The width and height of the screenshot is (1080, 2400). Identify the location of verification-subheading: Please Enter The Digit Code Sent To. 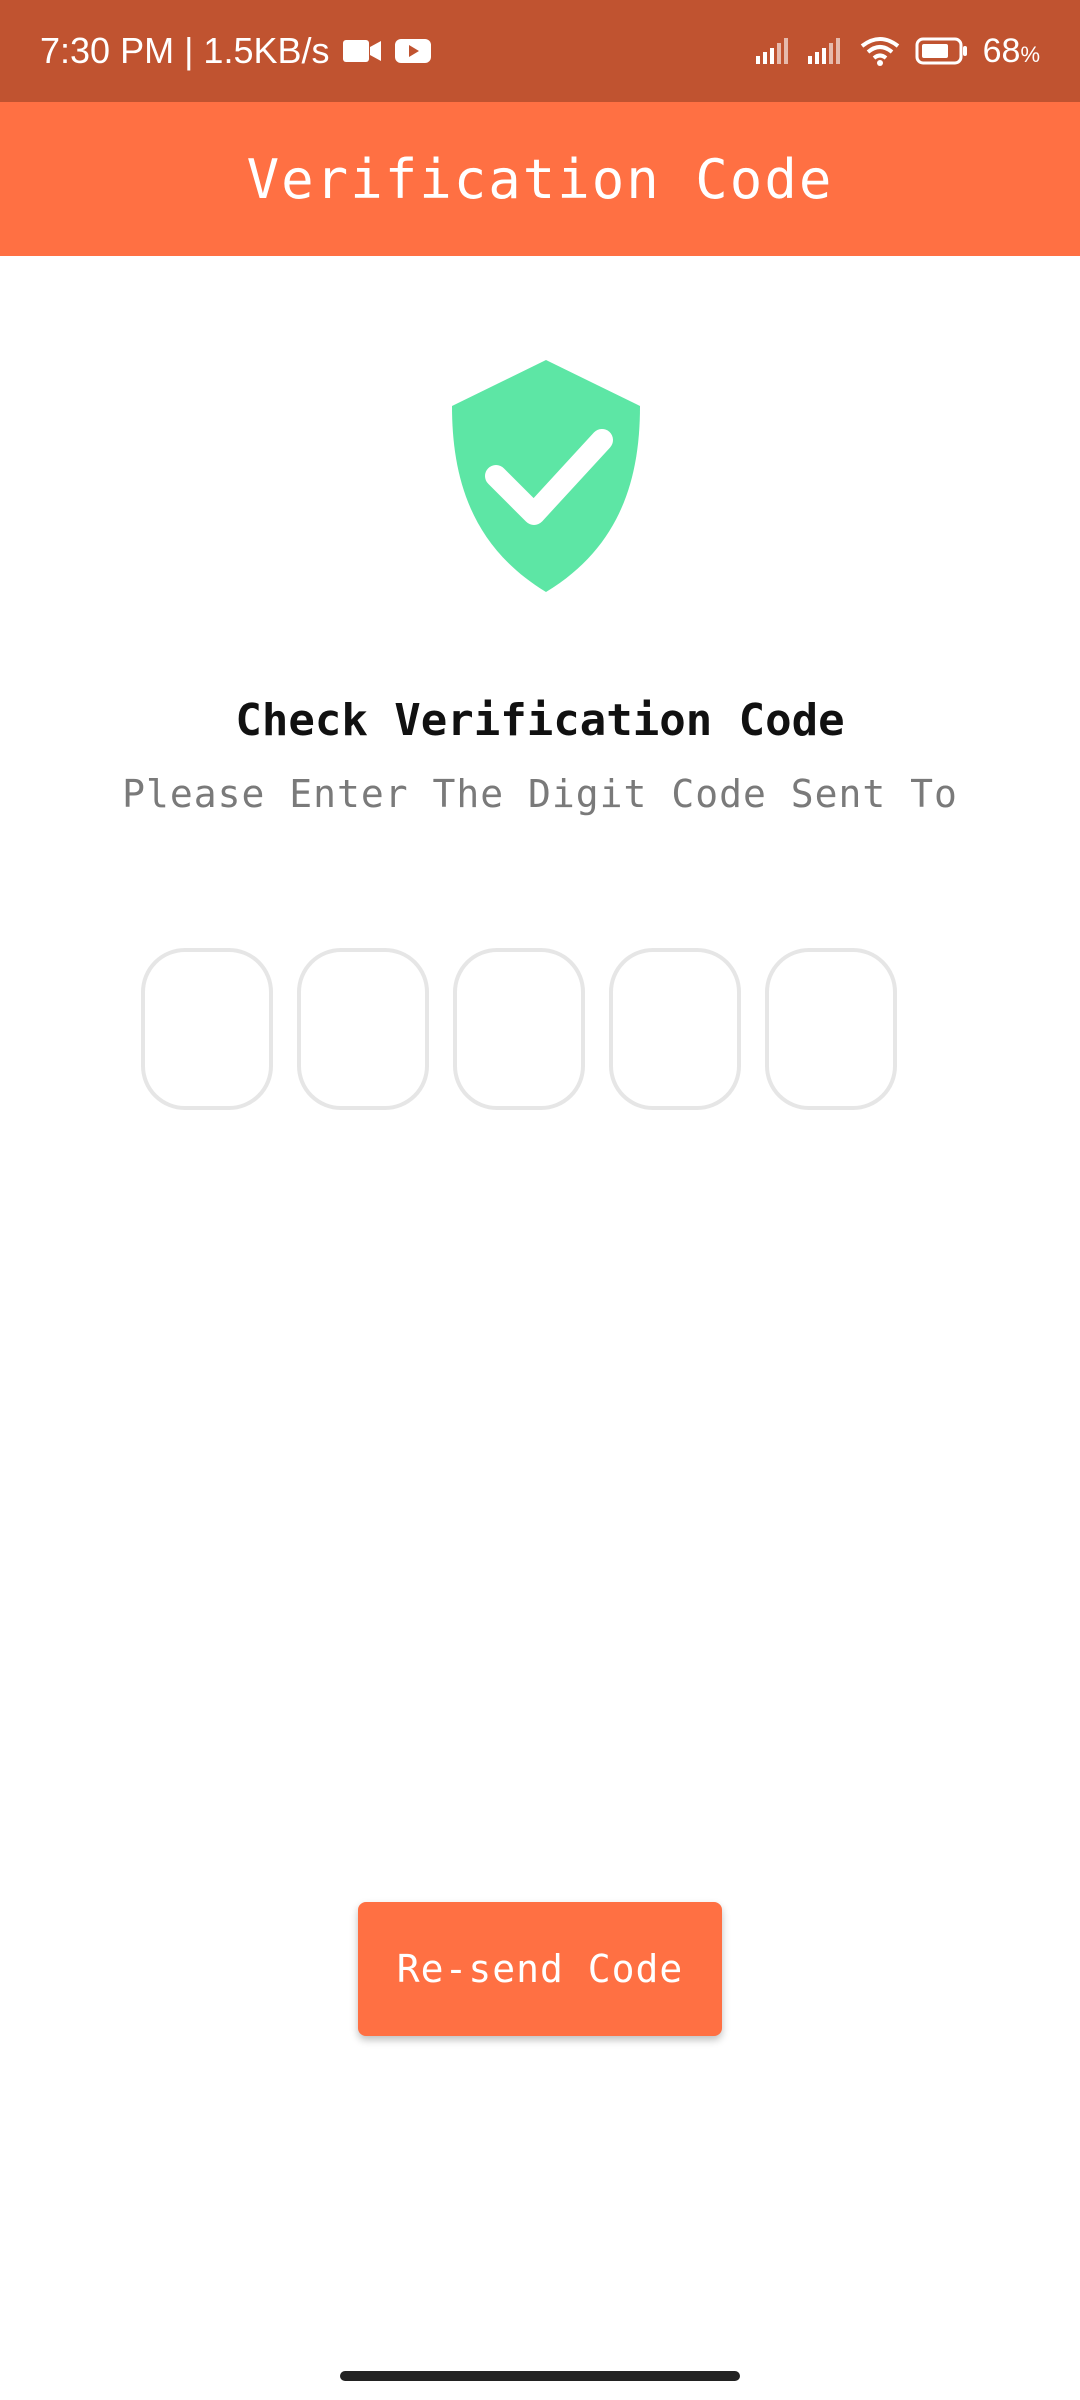
(540, 794).